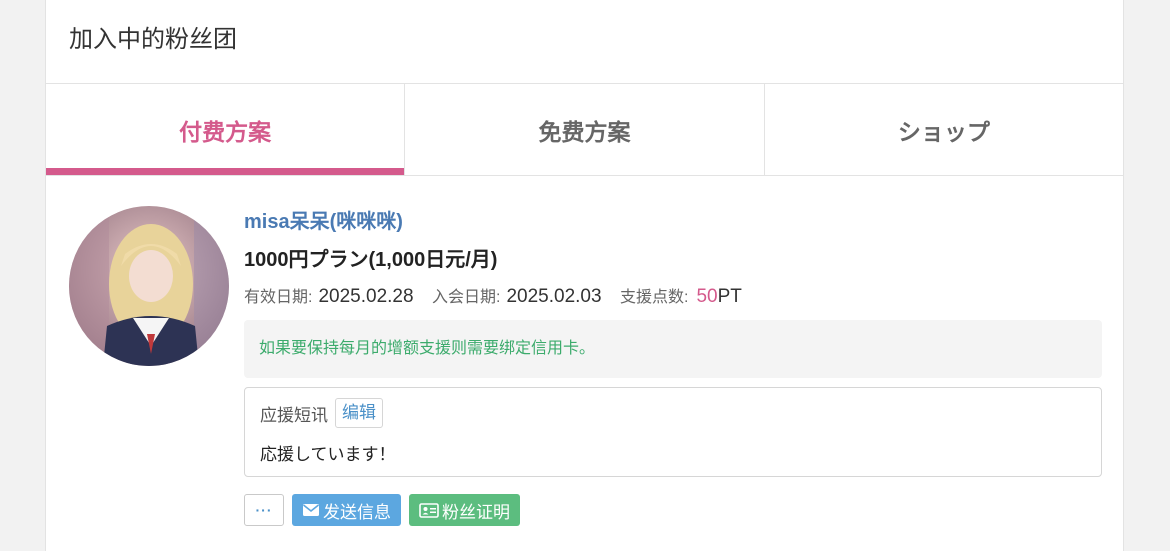  Describe the element at coordinates (654, 297) in the screenshot. I see `points-label: 支援点数:` at that location.